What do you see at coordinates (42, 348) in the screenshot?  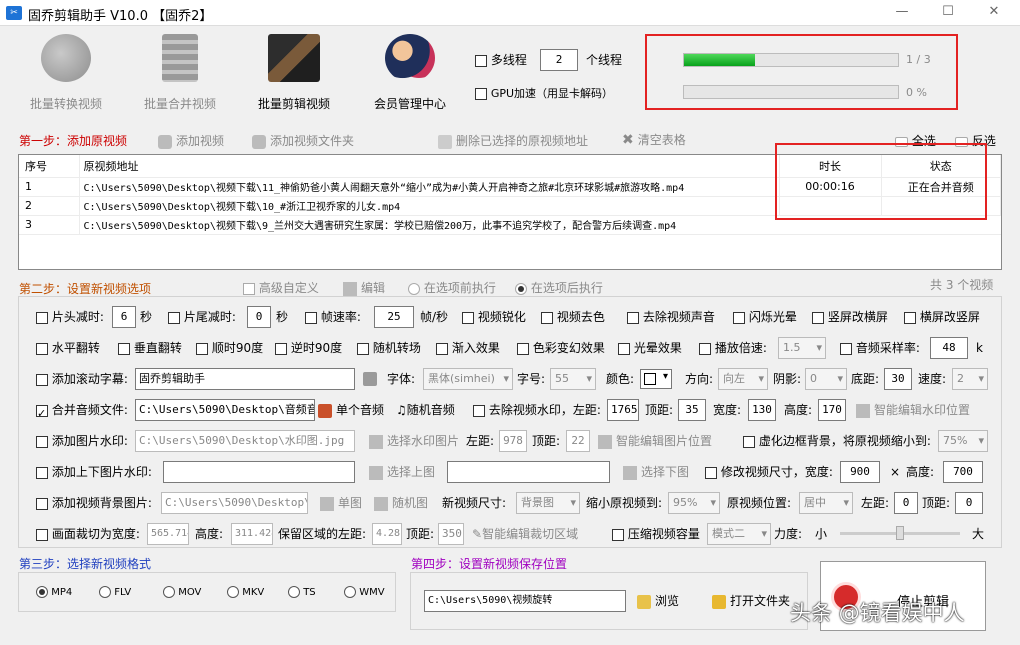 I see `hflip-checkbox` at bounding box center [42, 348].